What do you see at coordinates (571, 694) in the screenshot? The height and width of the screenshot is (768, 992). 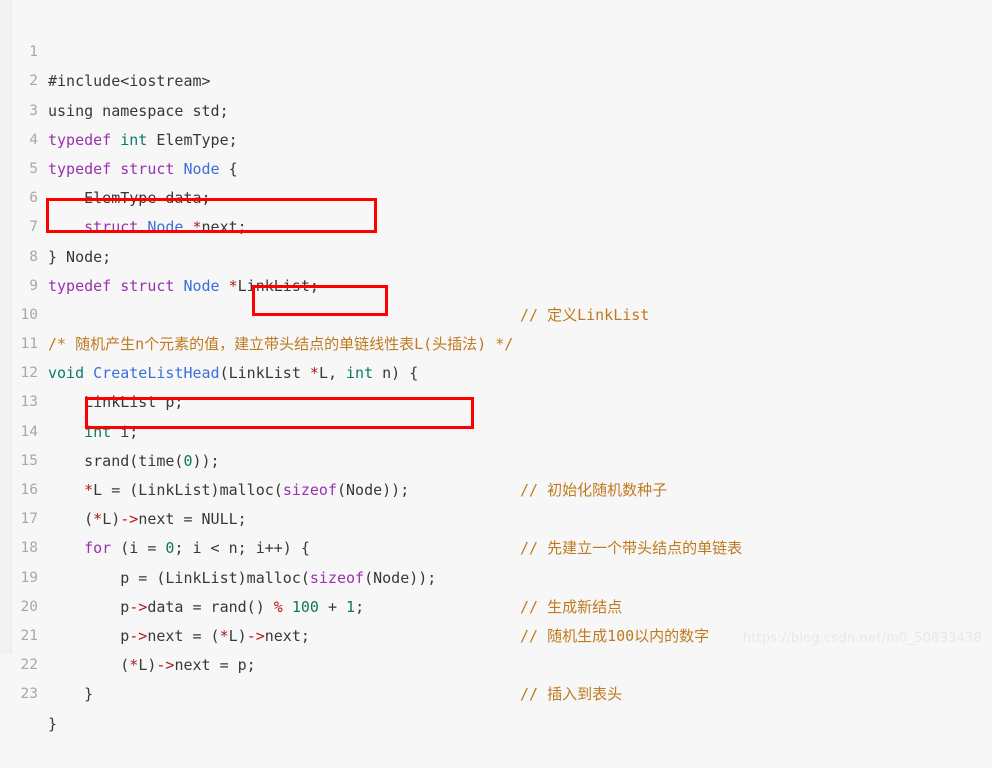 I see `inline-comment: // 插入到表头` at bounding box center [571, 694].